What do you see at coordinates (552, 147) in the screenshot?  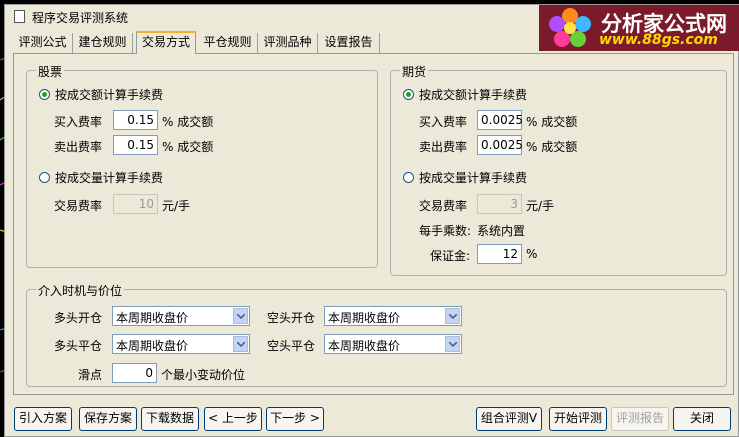 I see `futures-sell-unit: % 成交额` at bounding box center [552, 147].